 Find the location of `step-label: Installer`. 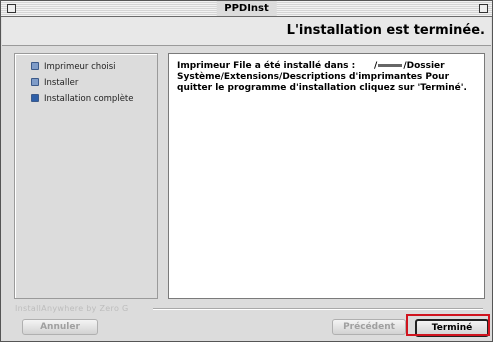

step-label: Installer is located at coordinates (61, 83).